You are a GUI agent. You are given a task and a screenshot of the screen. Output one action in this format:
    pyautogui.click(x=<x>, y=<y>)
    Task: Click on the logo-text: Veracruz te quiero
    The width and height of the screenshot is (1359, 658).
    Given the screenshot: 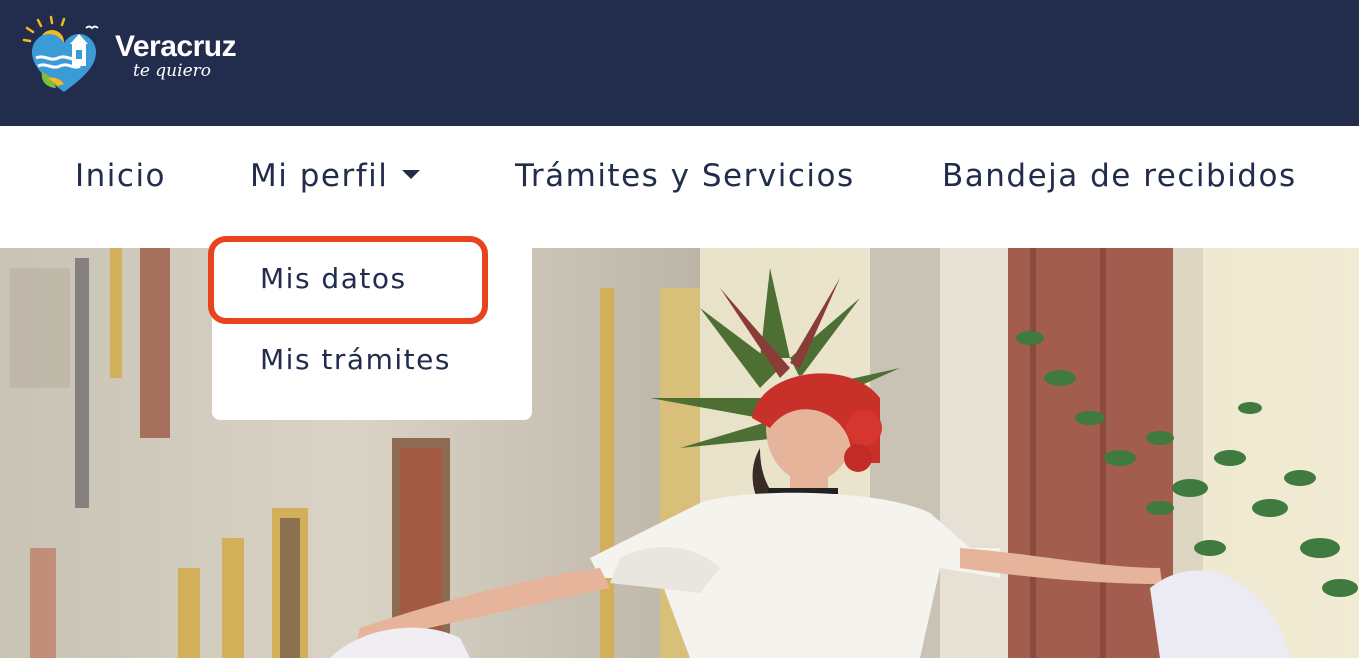 What is the action you would take?
    pyautogui.click(x=176, y=55)
    